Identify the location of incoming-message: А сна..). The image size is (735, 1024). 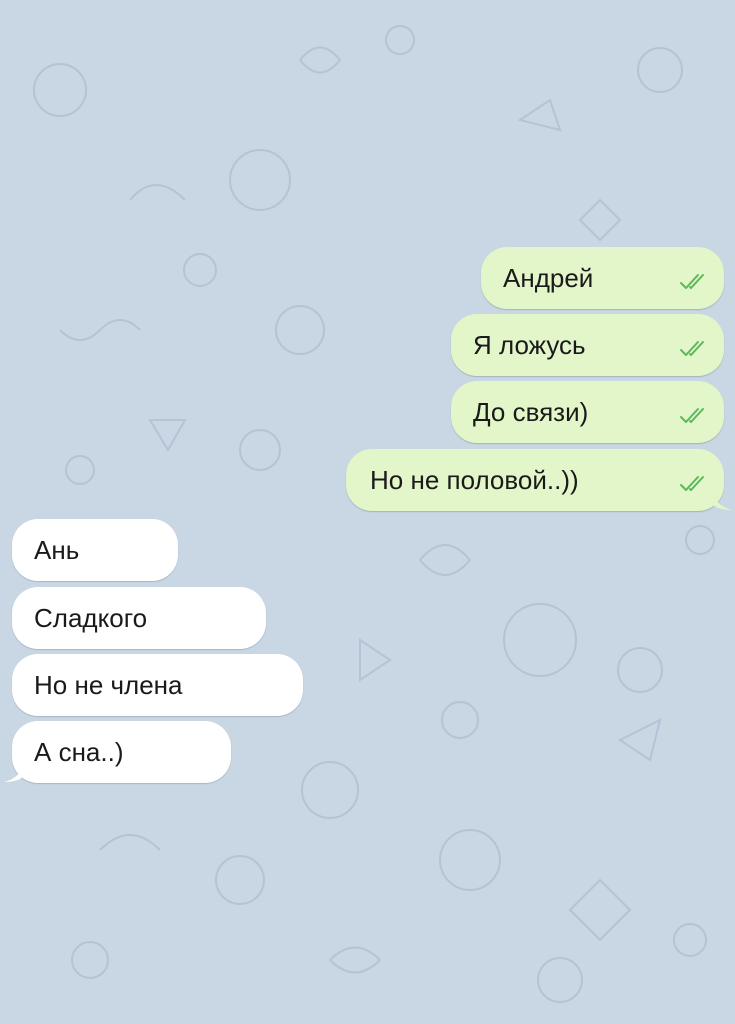
(121, 752).